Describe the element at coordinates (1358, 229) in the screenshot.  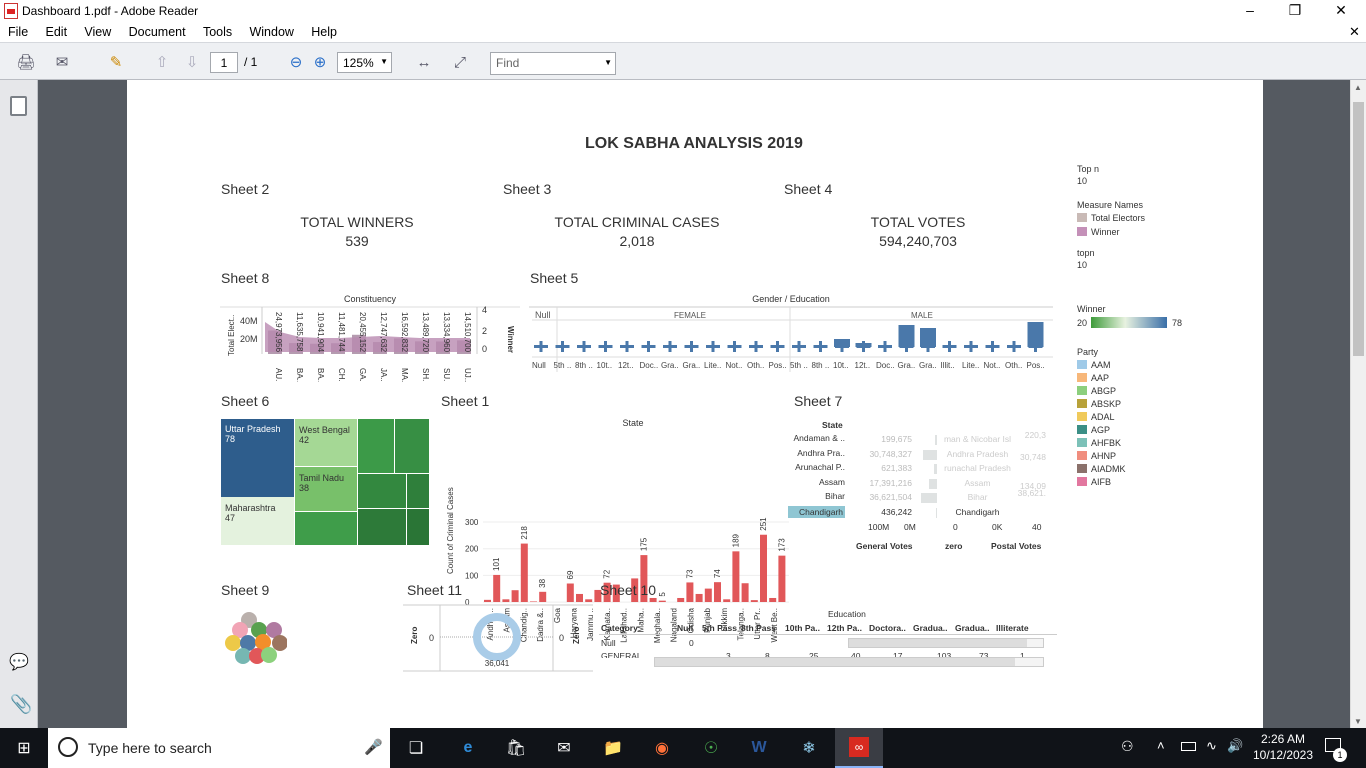
I see `scroll-thumb` at that location.